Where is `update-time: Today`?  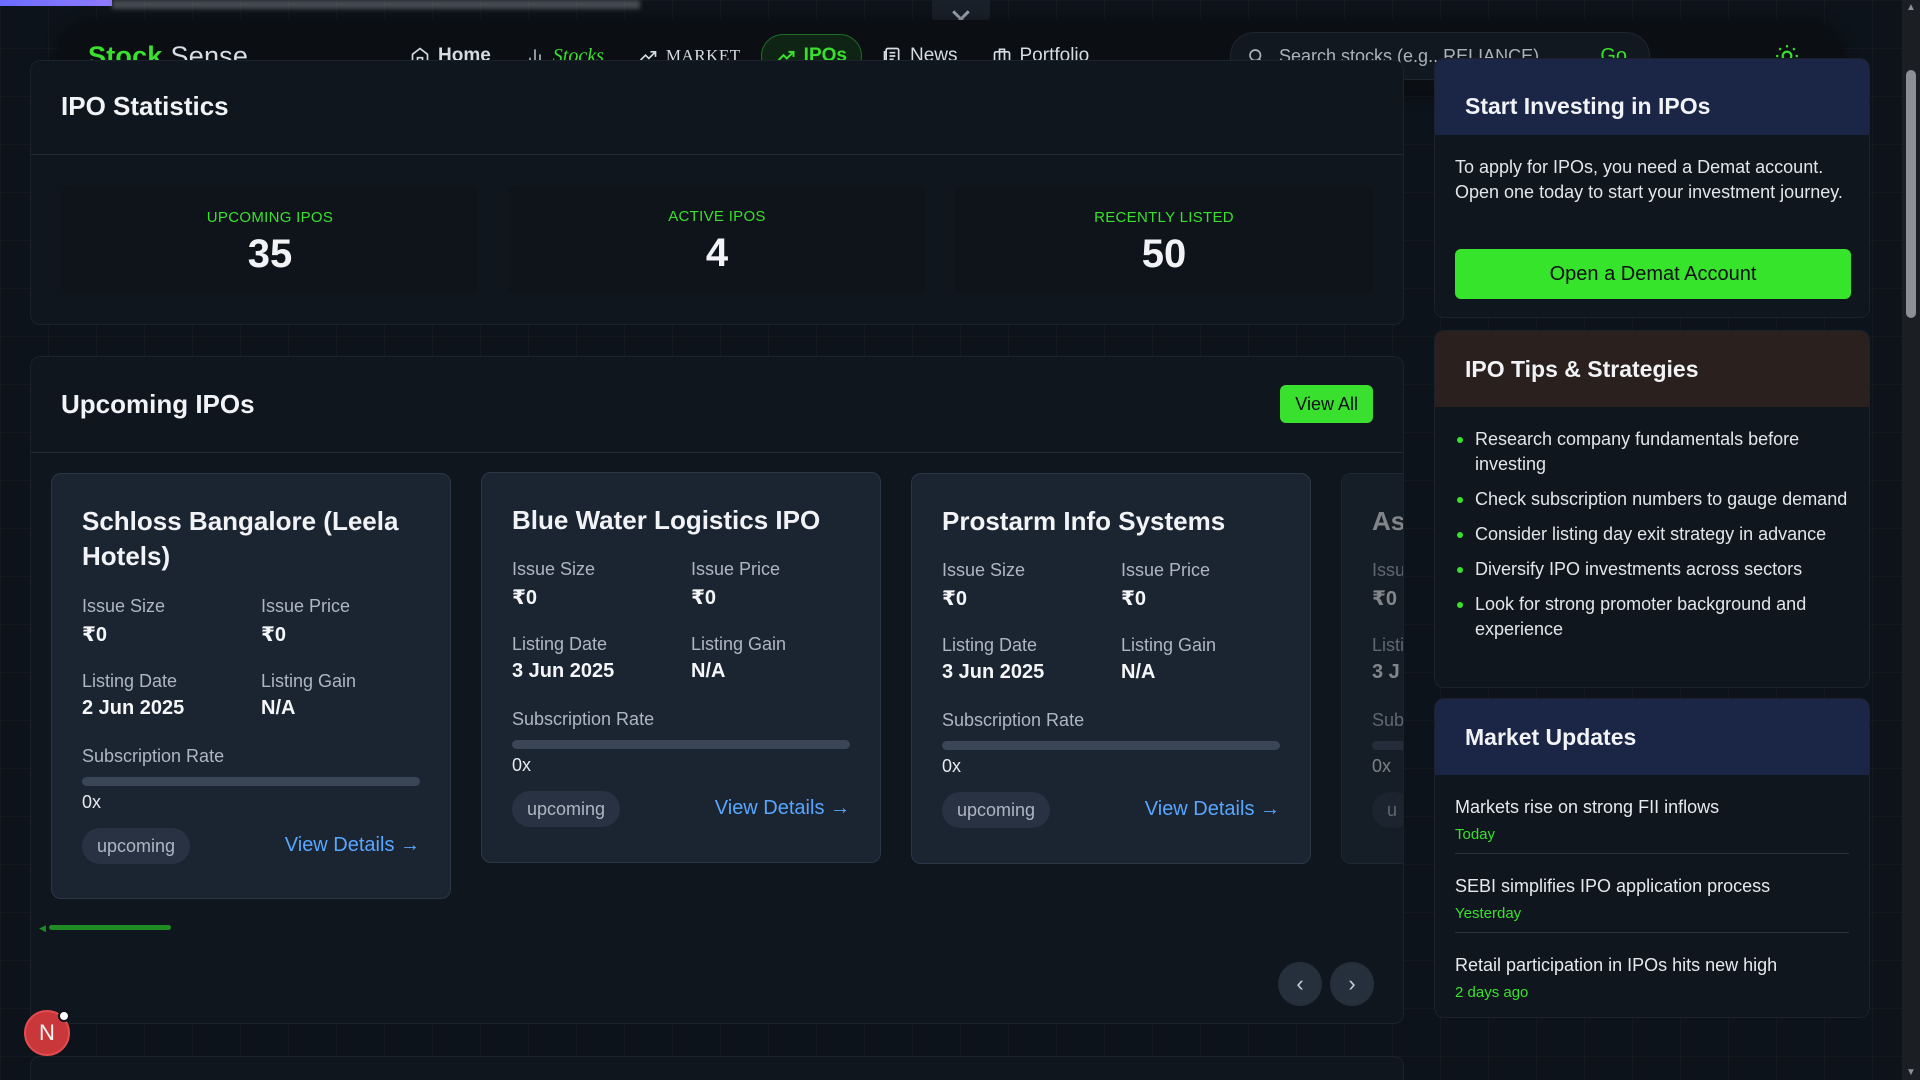
update-time: Today is located at coordinates (1475, 834).